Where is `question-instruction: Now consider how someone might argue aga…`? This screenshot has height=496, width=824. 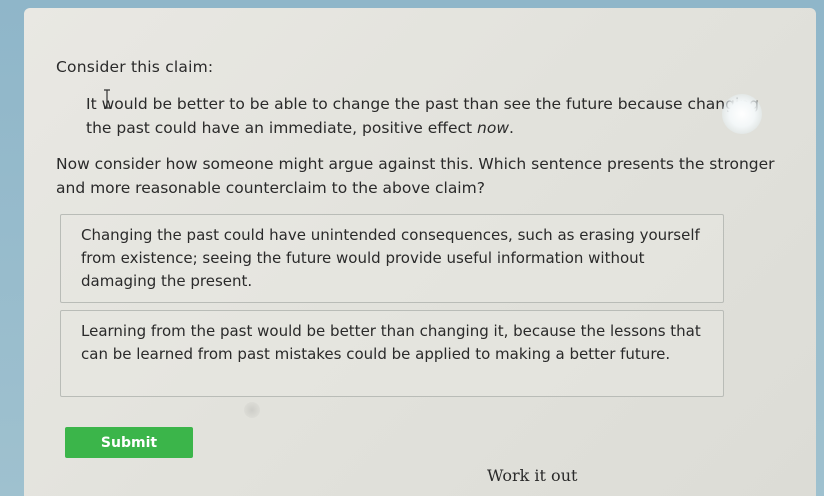
question-instruction: Now consider how someone might argue aga… is located at coordinates (415, 176).